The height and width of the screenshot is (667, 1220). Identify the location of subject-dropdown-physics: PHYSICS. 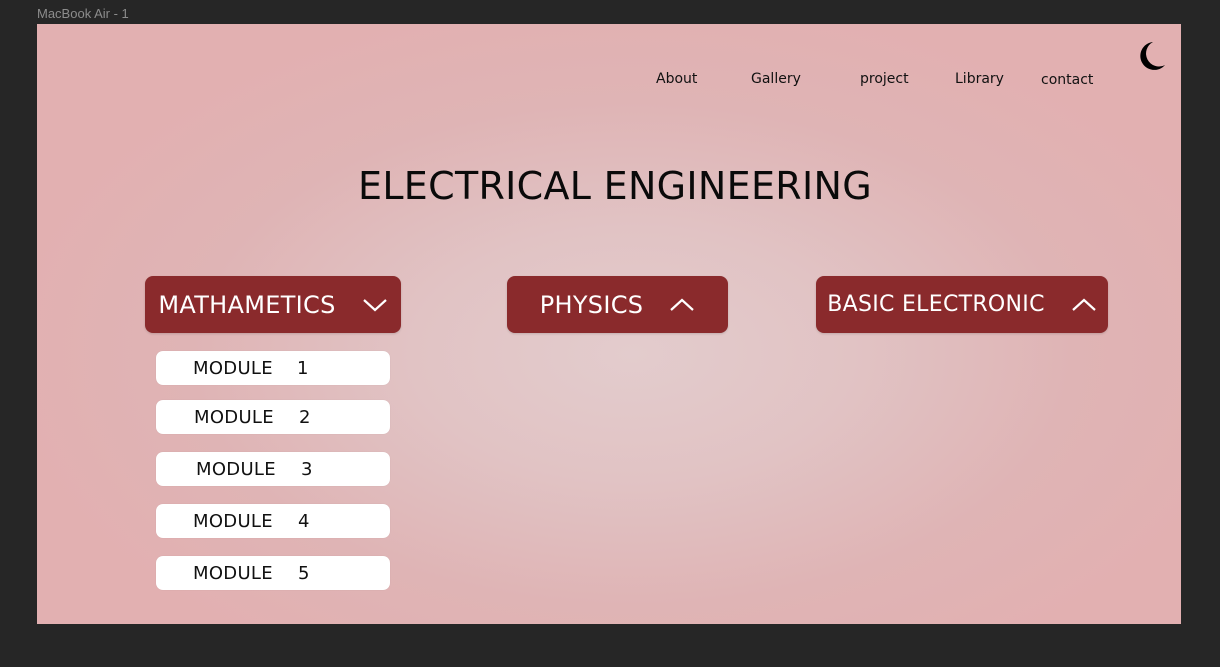
(617, 304).